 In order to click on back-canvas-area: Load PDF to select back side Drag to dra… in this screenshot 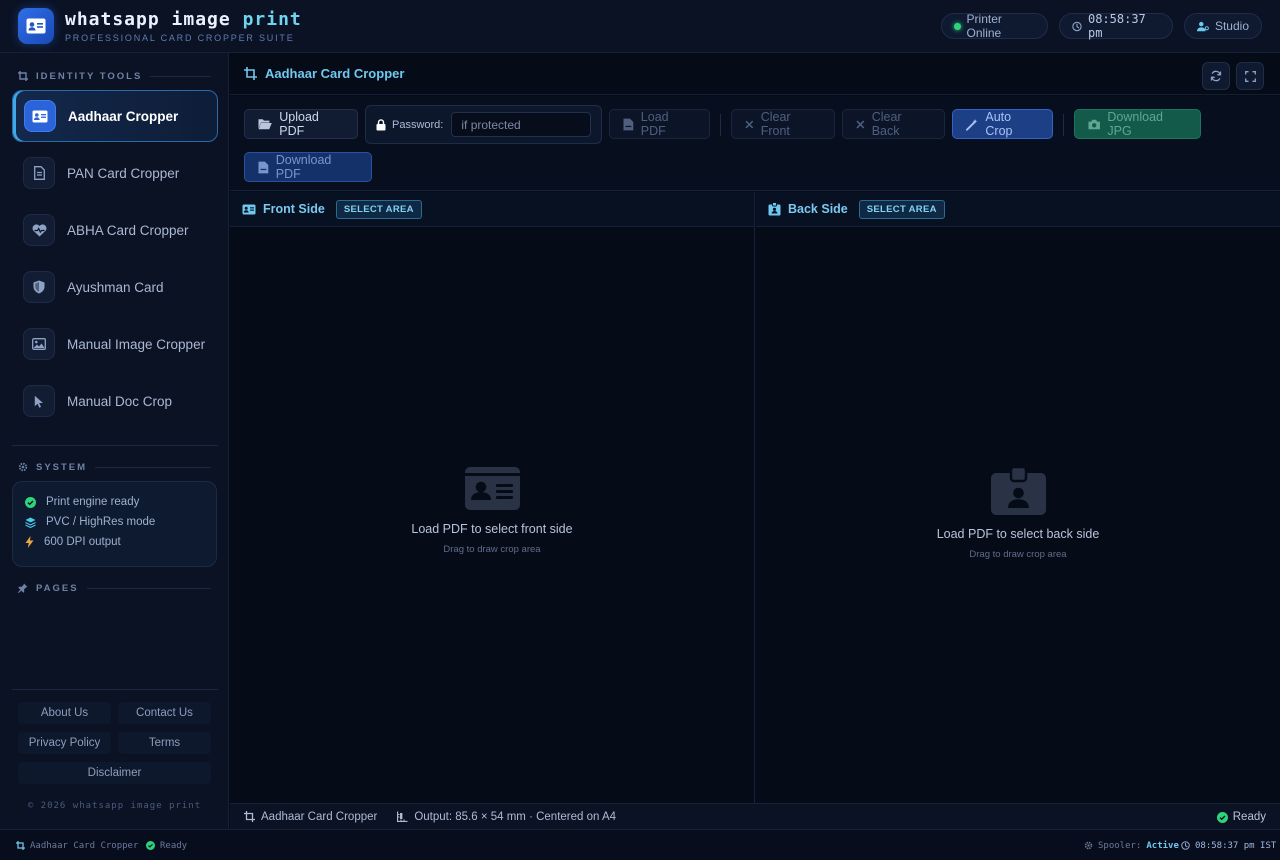, I will do `click(1018, 513)`.